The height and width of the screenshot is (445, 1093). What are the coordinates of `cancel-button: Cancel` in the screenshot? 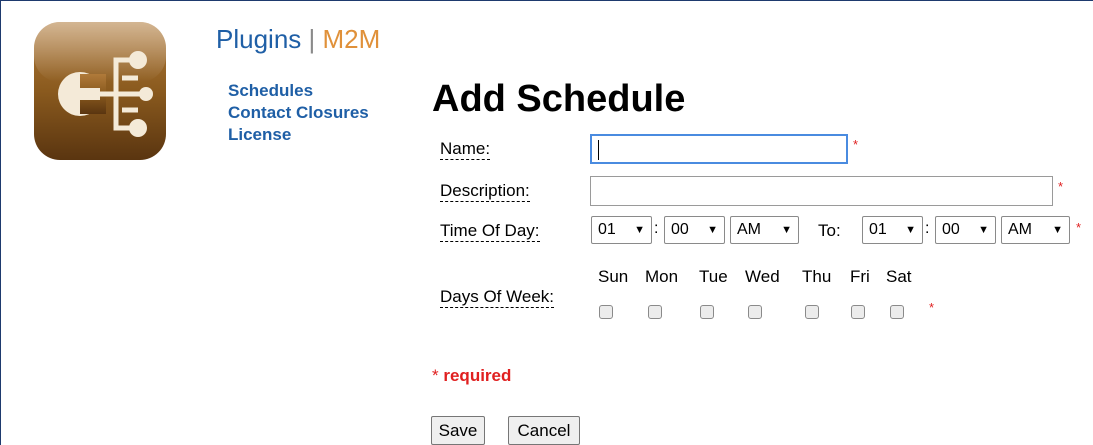 It's located at (544, 430).